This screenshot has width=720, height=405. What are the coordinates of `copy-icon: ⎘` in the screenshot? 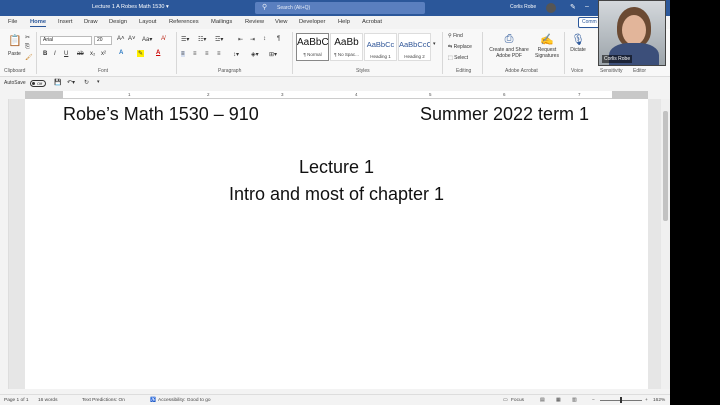 It's located at (27, 47).